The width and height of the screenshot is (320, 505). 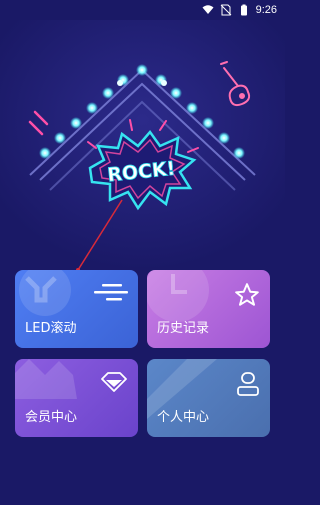 I want to click on wifi-icon, so click(x=208, y=10).